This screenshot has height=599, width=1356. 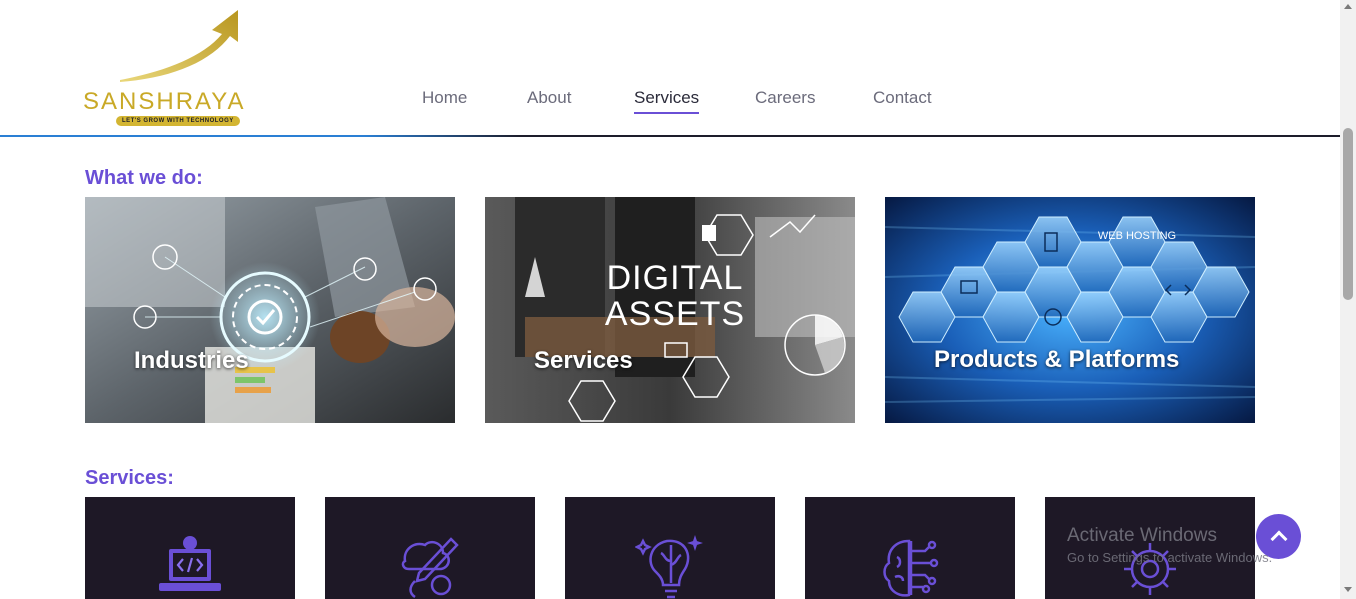 I want to click on nav-services: Services, so click(x=667, y=101).